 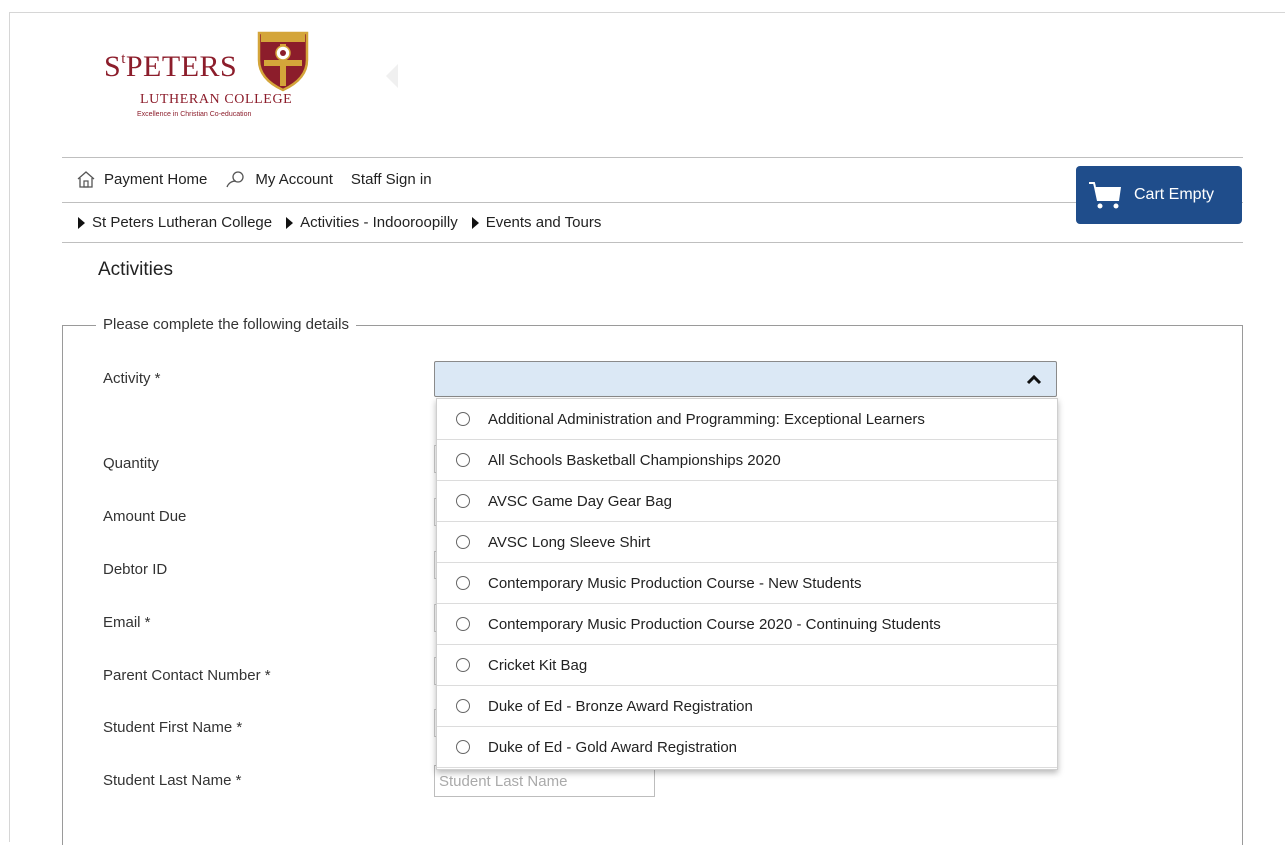 I want to click on crest-icon, so click(x=283, y=61).